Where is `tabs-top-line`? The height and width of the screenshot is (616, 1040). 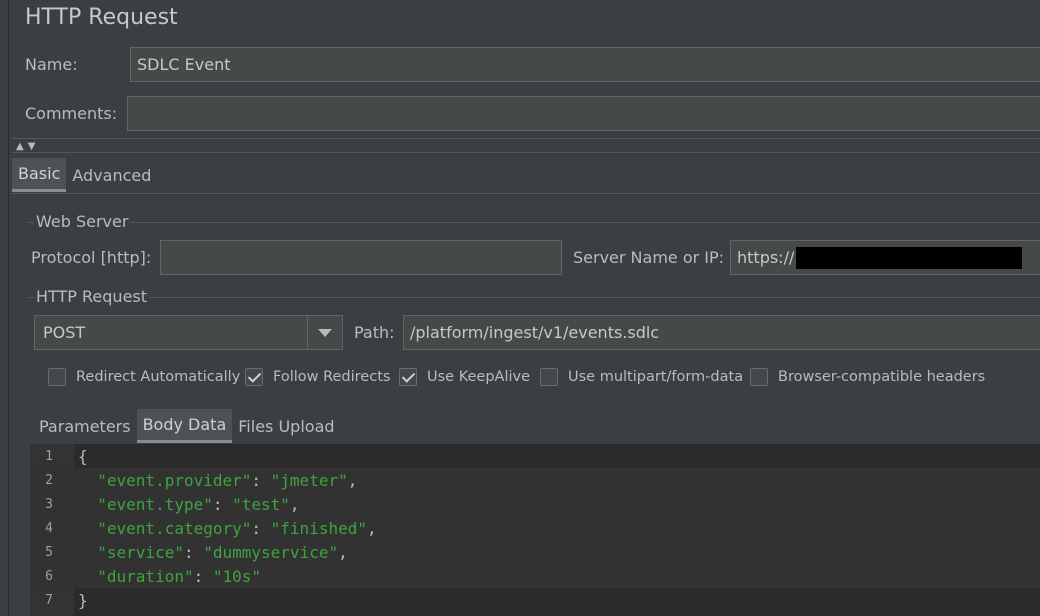
tabs-top-line is located at coordinates (526, 152).